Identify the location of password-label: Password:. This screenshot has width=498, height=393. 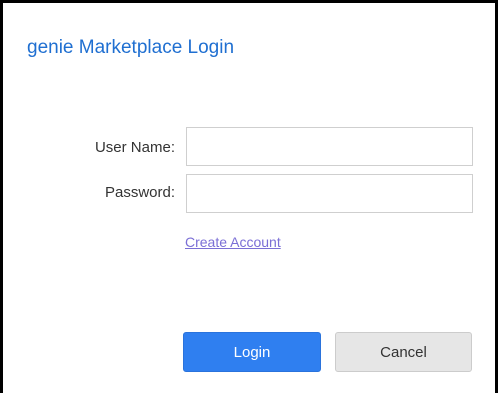
(139, 192).